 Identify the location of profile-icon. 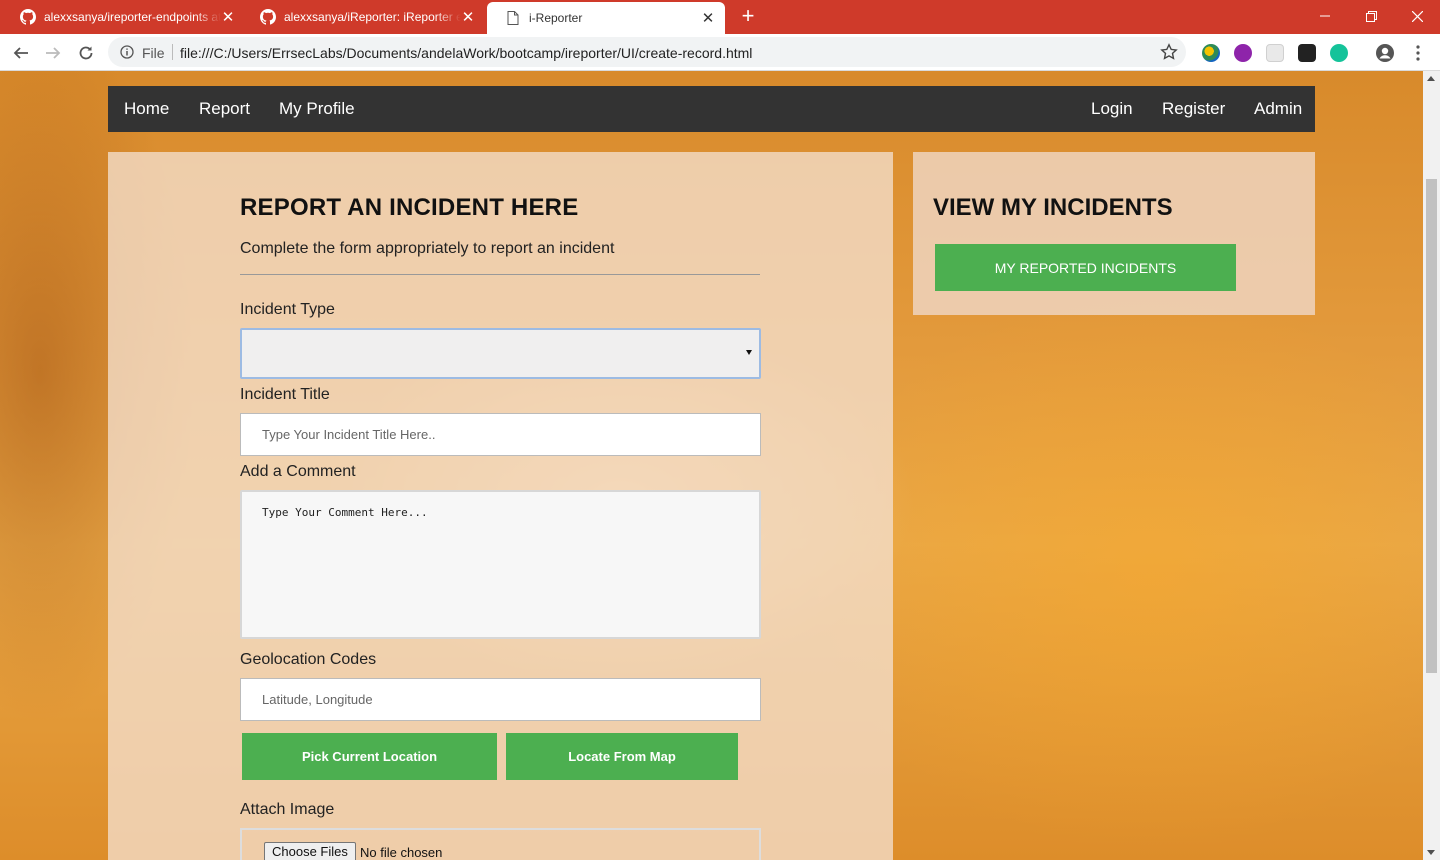
(1385, 53).